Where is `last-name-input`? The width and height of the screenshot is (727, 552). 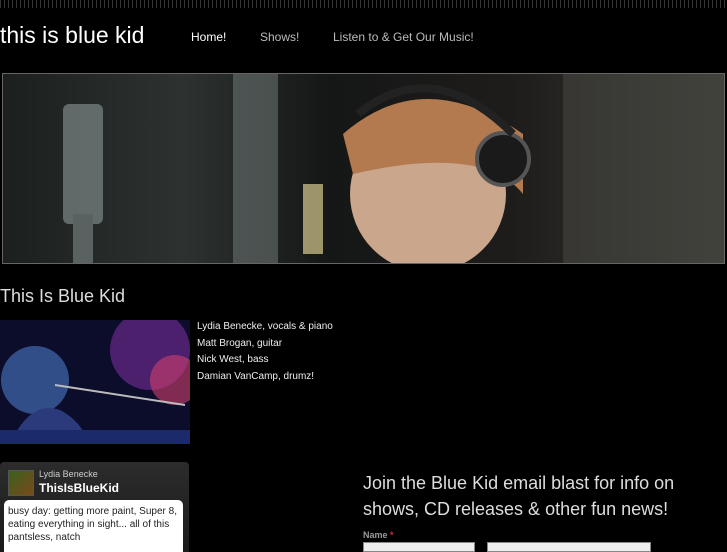
last-name-input is located at coordinates (569, 547).